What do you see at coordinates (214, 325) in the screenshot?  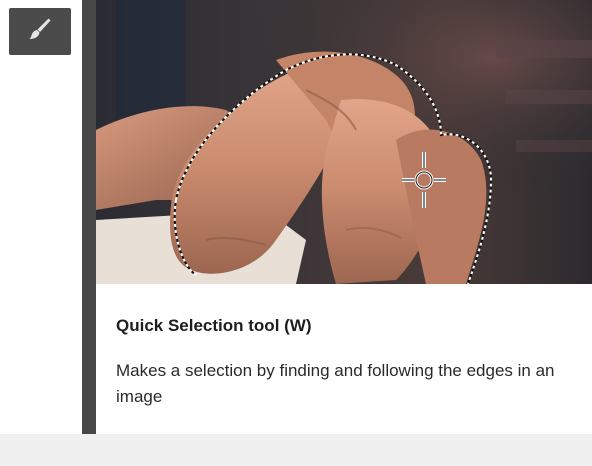 I see `tooltip-title: Quick Selection tool (W)` at bounding box center [214, 325].